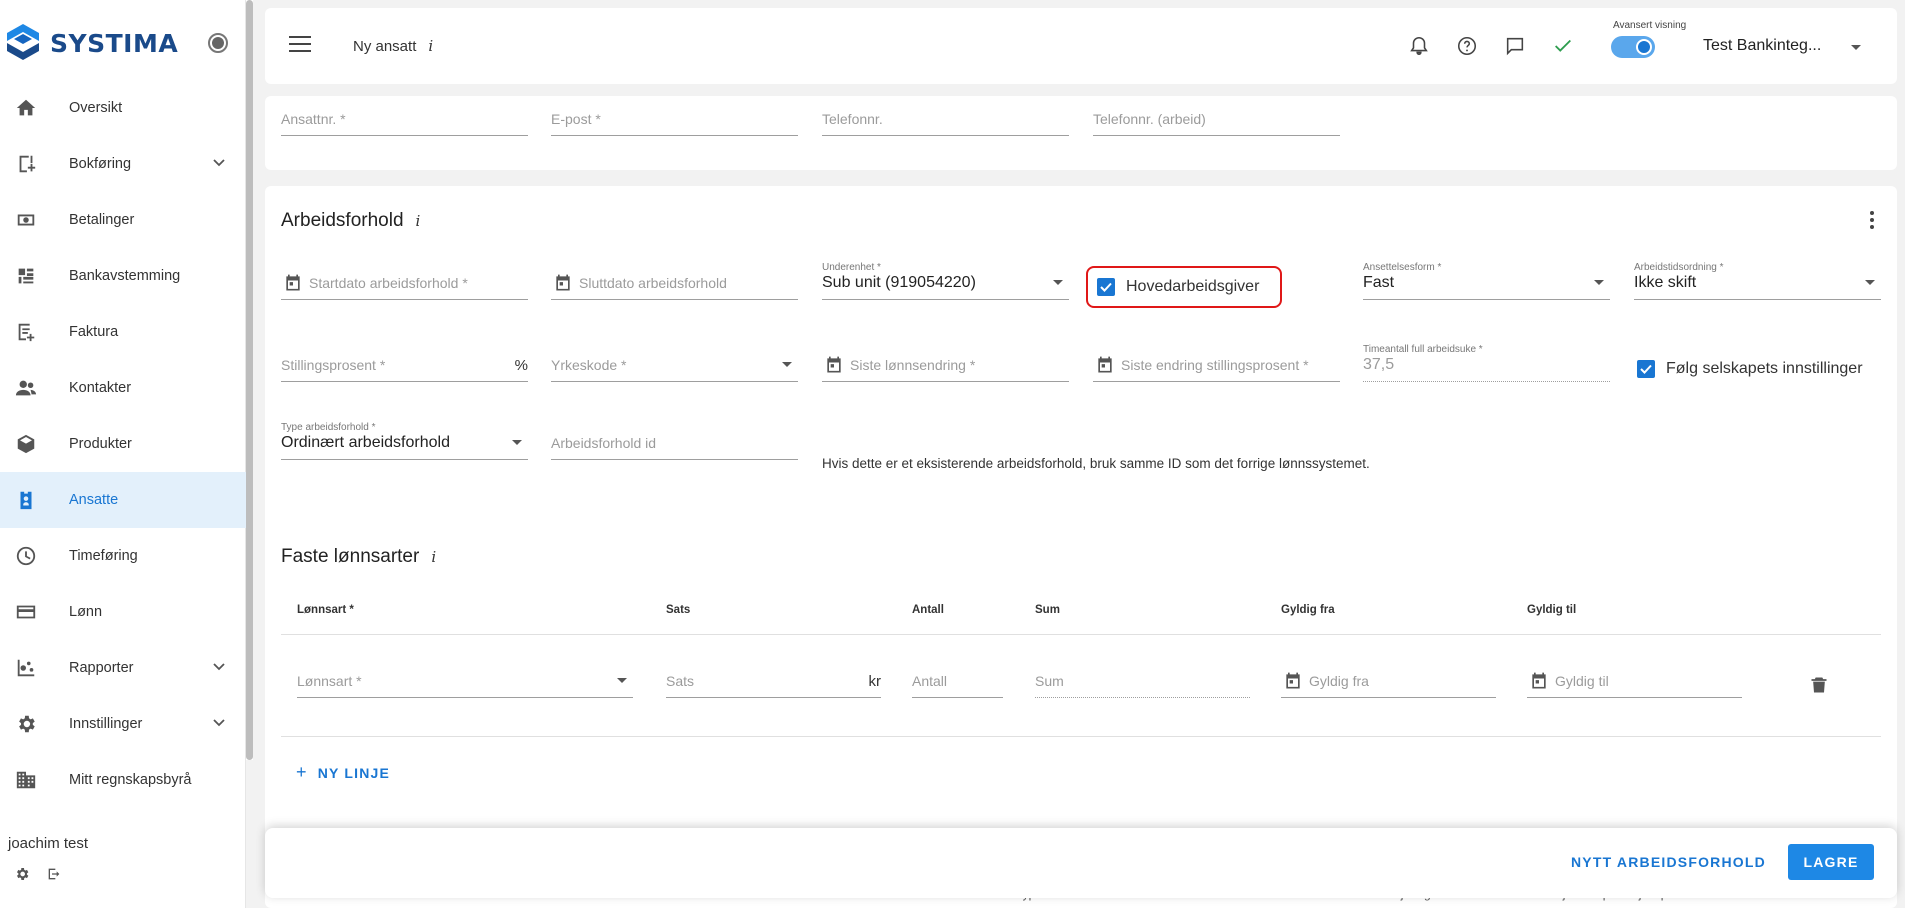  What do you see at coordinates (1388, 681) in the screenshot?
I see `valid-from-field: Gyldig fra` at bounding box center [1388, 681].